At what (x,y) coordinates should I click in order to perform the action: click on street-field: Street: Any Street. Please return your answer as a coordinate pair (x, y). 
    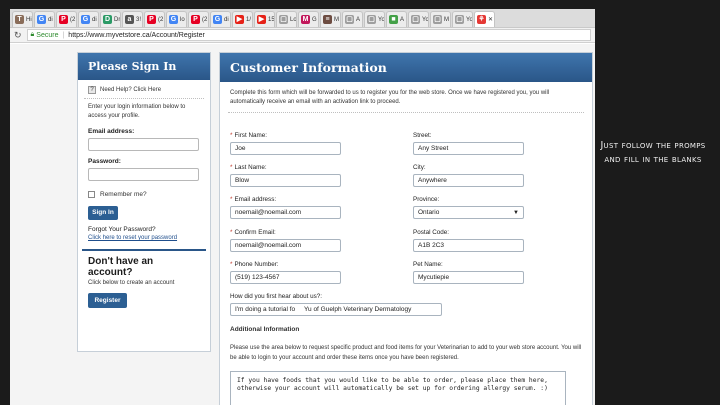
    Looking at the image, I should click on (468, 143).